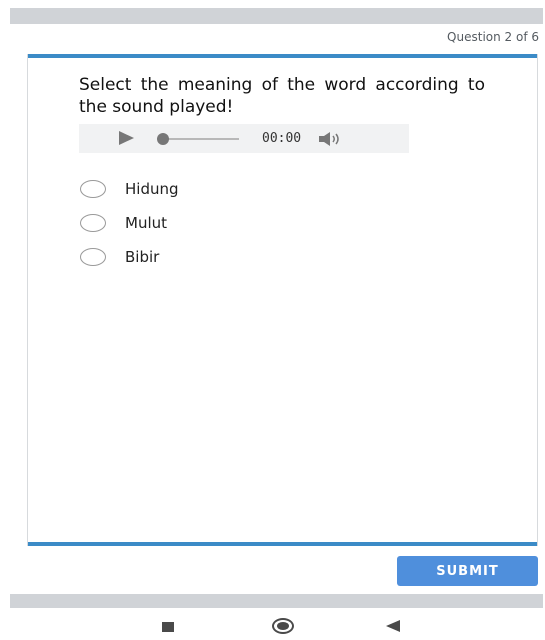 The height and width of the screenshot is (640, 545). Describe the element at coordinates (168, 627) in the screenshot. I see `square-icon` at that location.